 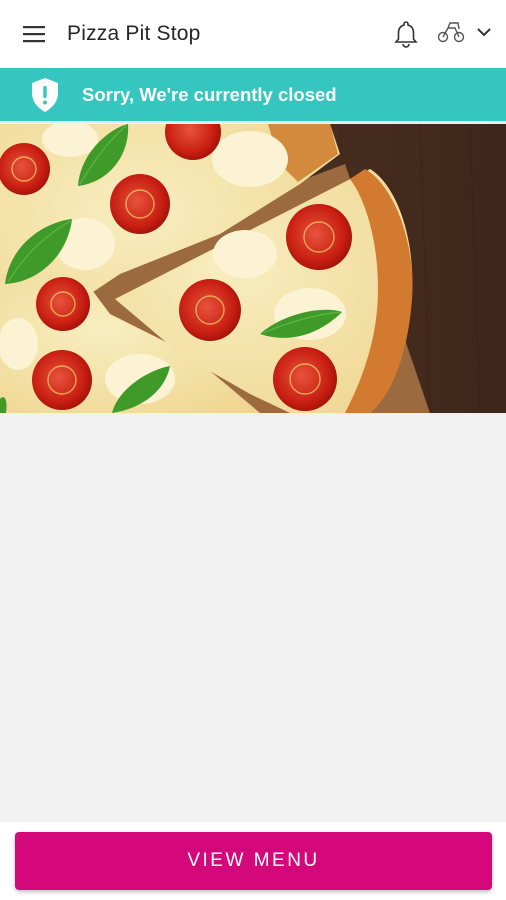 I want to click on bell-icon, so click(x=406, y=34).